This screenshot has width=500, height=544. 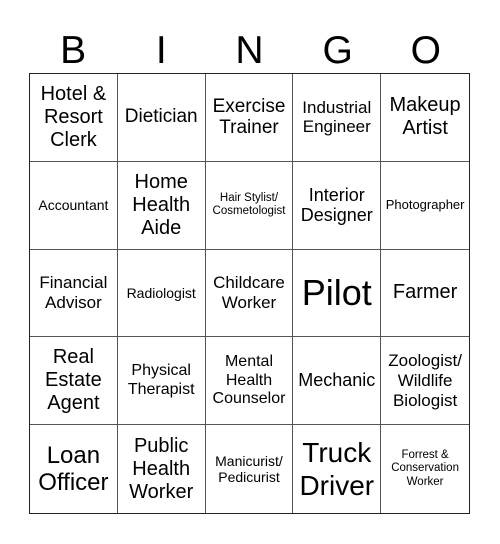 I want to click on bingo-cell: Makeup Artist, so click(x=425, y=118).